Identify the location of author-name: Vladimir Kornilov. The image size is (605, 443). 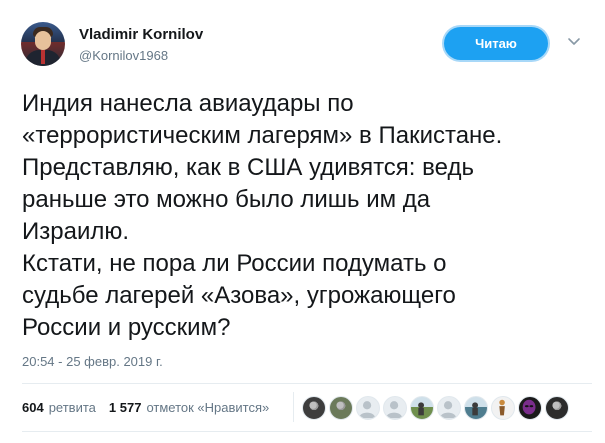
(141, 34).